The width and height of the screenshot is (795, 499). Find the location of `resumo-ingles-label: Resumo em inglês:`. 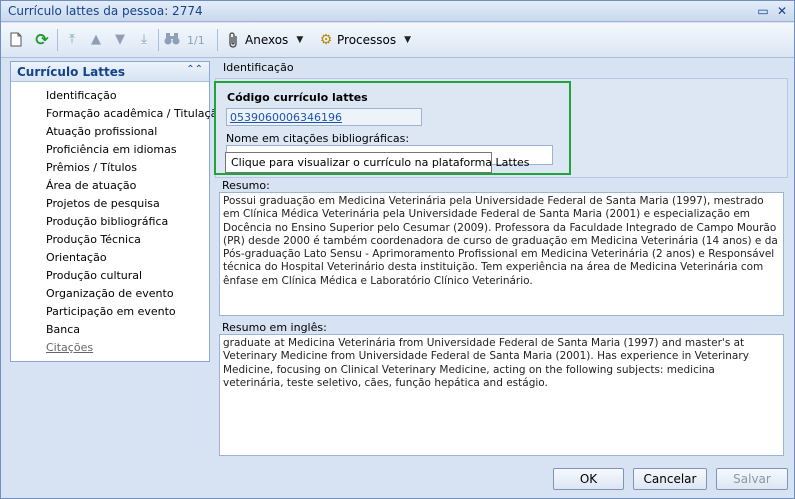

resumo-ingles-label: Resumo em inglês: is located at coordinates (274, 327).